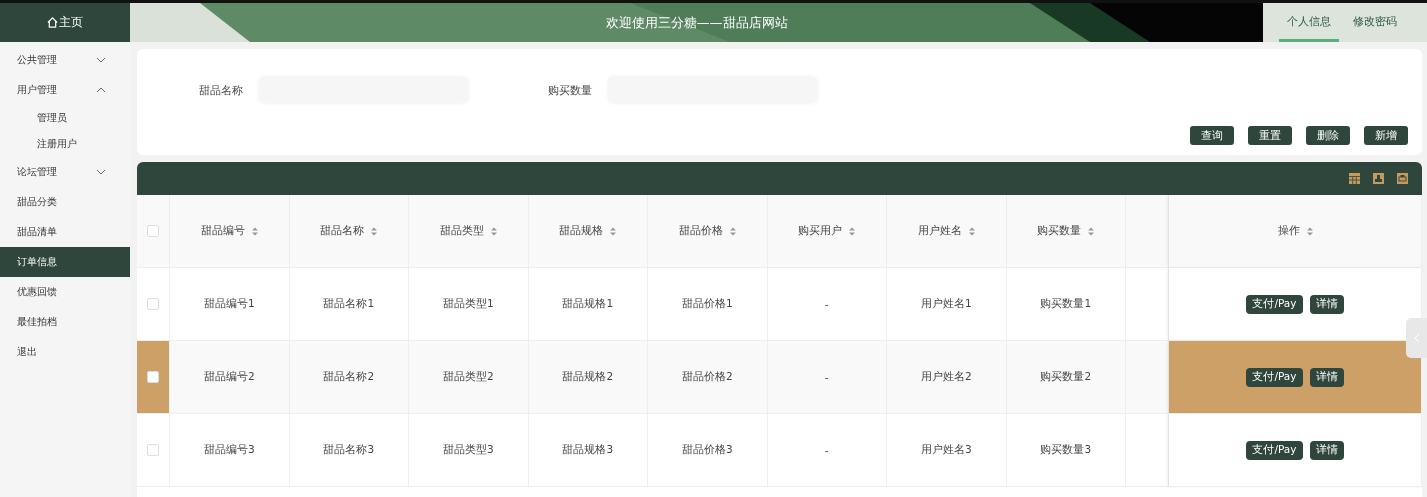 The image size is (1427, 497). Describe the element at coordinates (708, 377) in the screenshot. I see `table-cell: 甜品价格2` at that location.